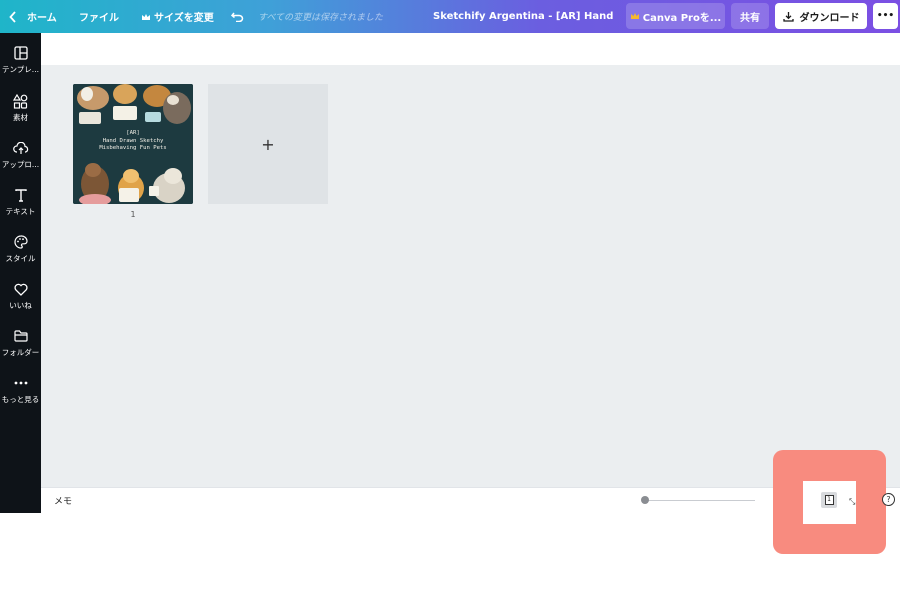 The image size is (900, 596). What do you see at coordinates (63, 500) in the screenshot?
I see `notes-button: メモ` at bounding box center [63, 500].